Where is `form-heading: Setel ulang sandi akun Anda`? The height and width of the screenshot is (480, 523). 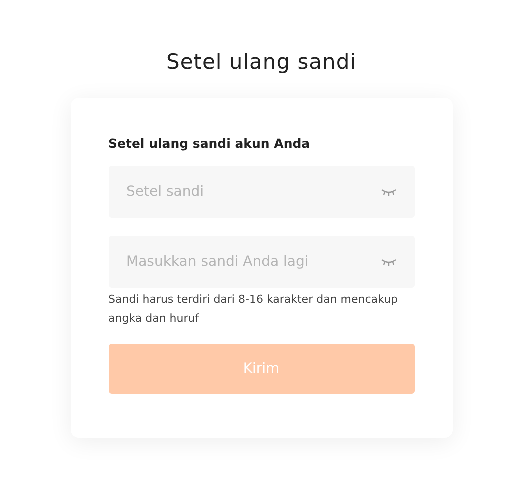 form-heading: Setel ulang sandi akun Anda is located at coordinates (210, 143).